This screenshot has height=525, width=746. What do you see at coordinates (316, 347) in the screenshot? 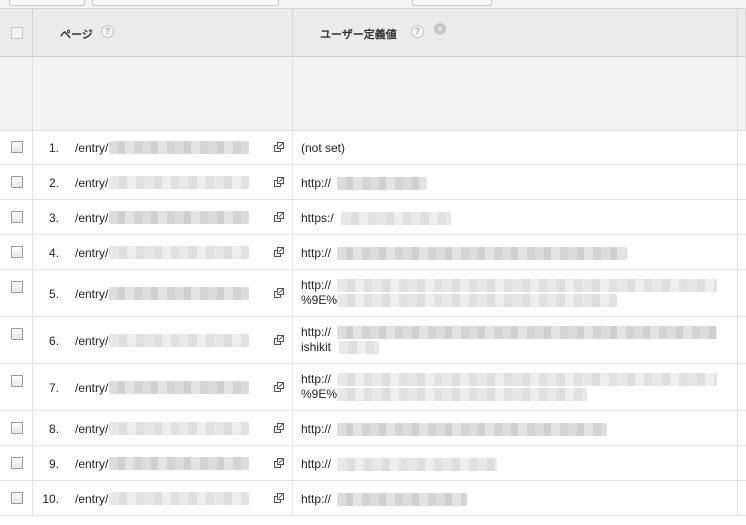
I see `user-value-text-continued: ishikit` at bounding box center [316, 347].